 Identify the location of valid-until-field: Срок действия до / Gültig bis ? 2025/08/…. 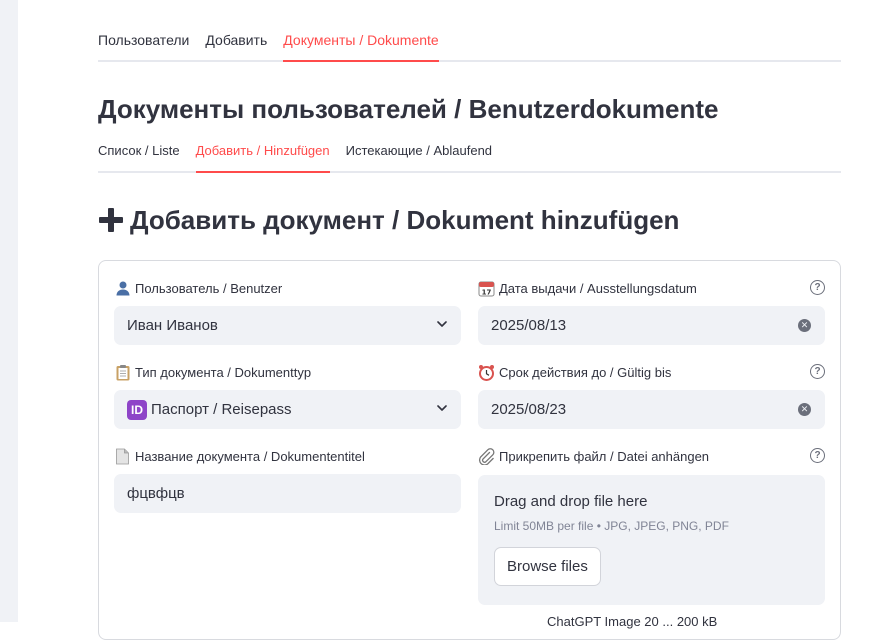
(651, 395).